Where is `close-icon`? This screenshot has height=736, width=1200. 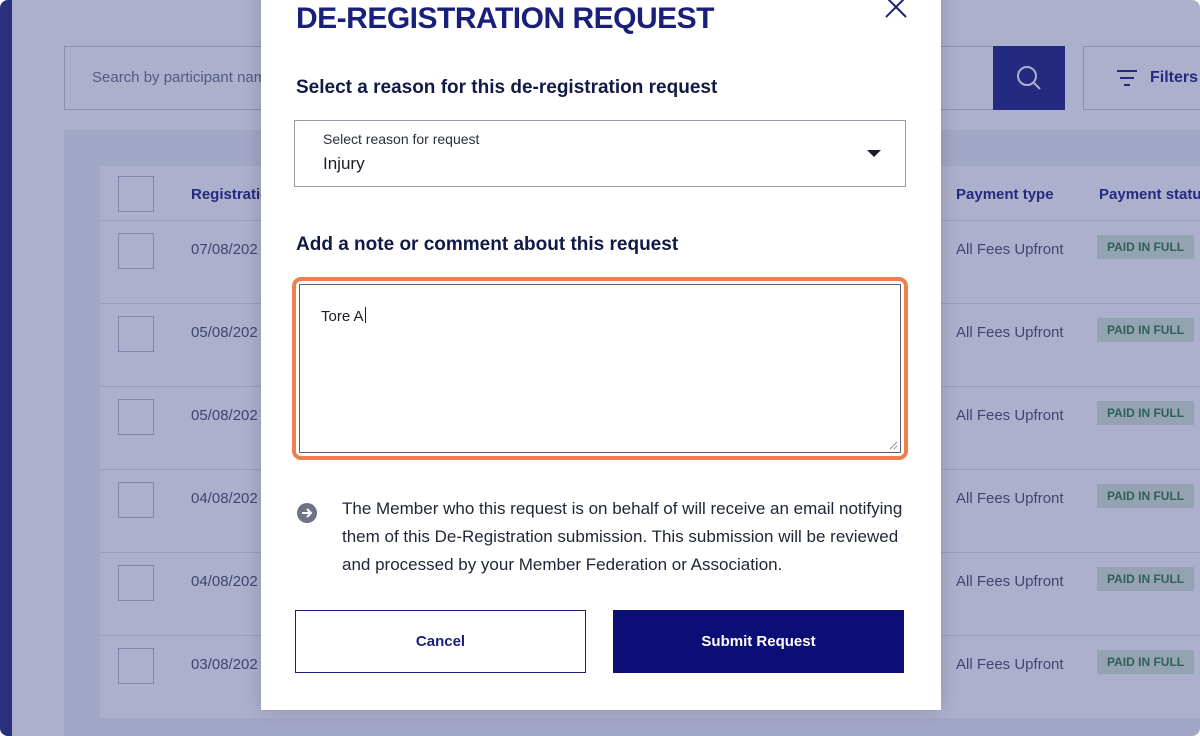 close-icon is located at coordinates (896, 9).